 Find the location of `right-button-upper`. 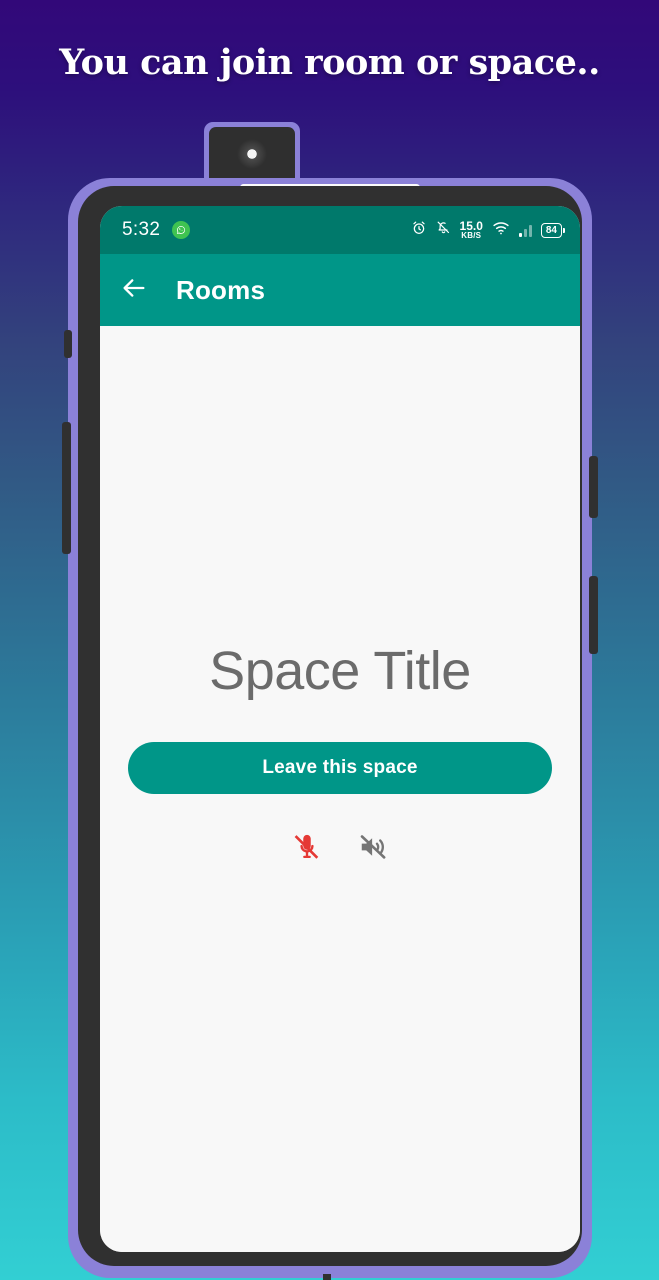

right-button-upper is located at coordinates (593, 487).